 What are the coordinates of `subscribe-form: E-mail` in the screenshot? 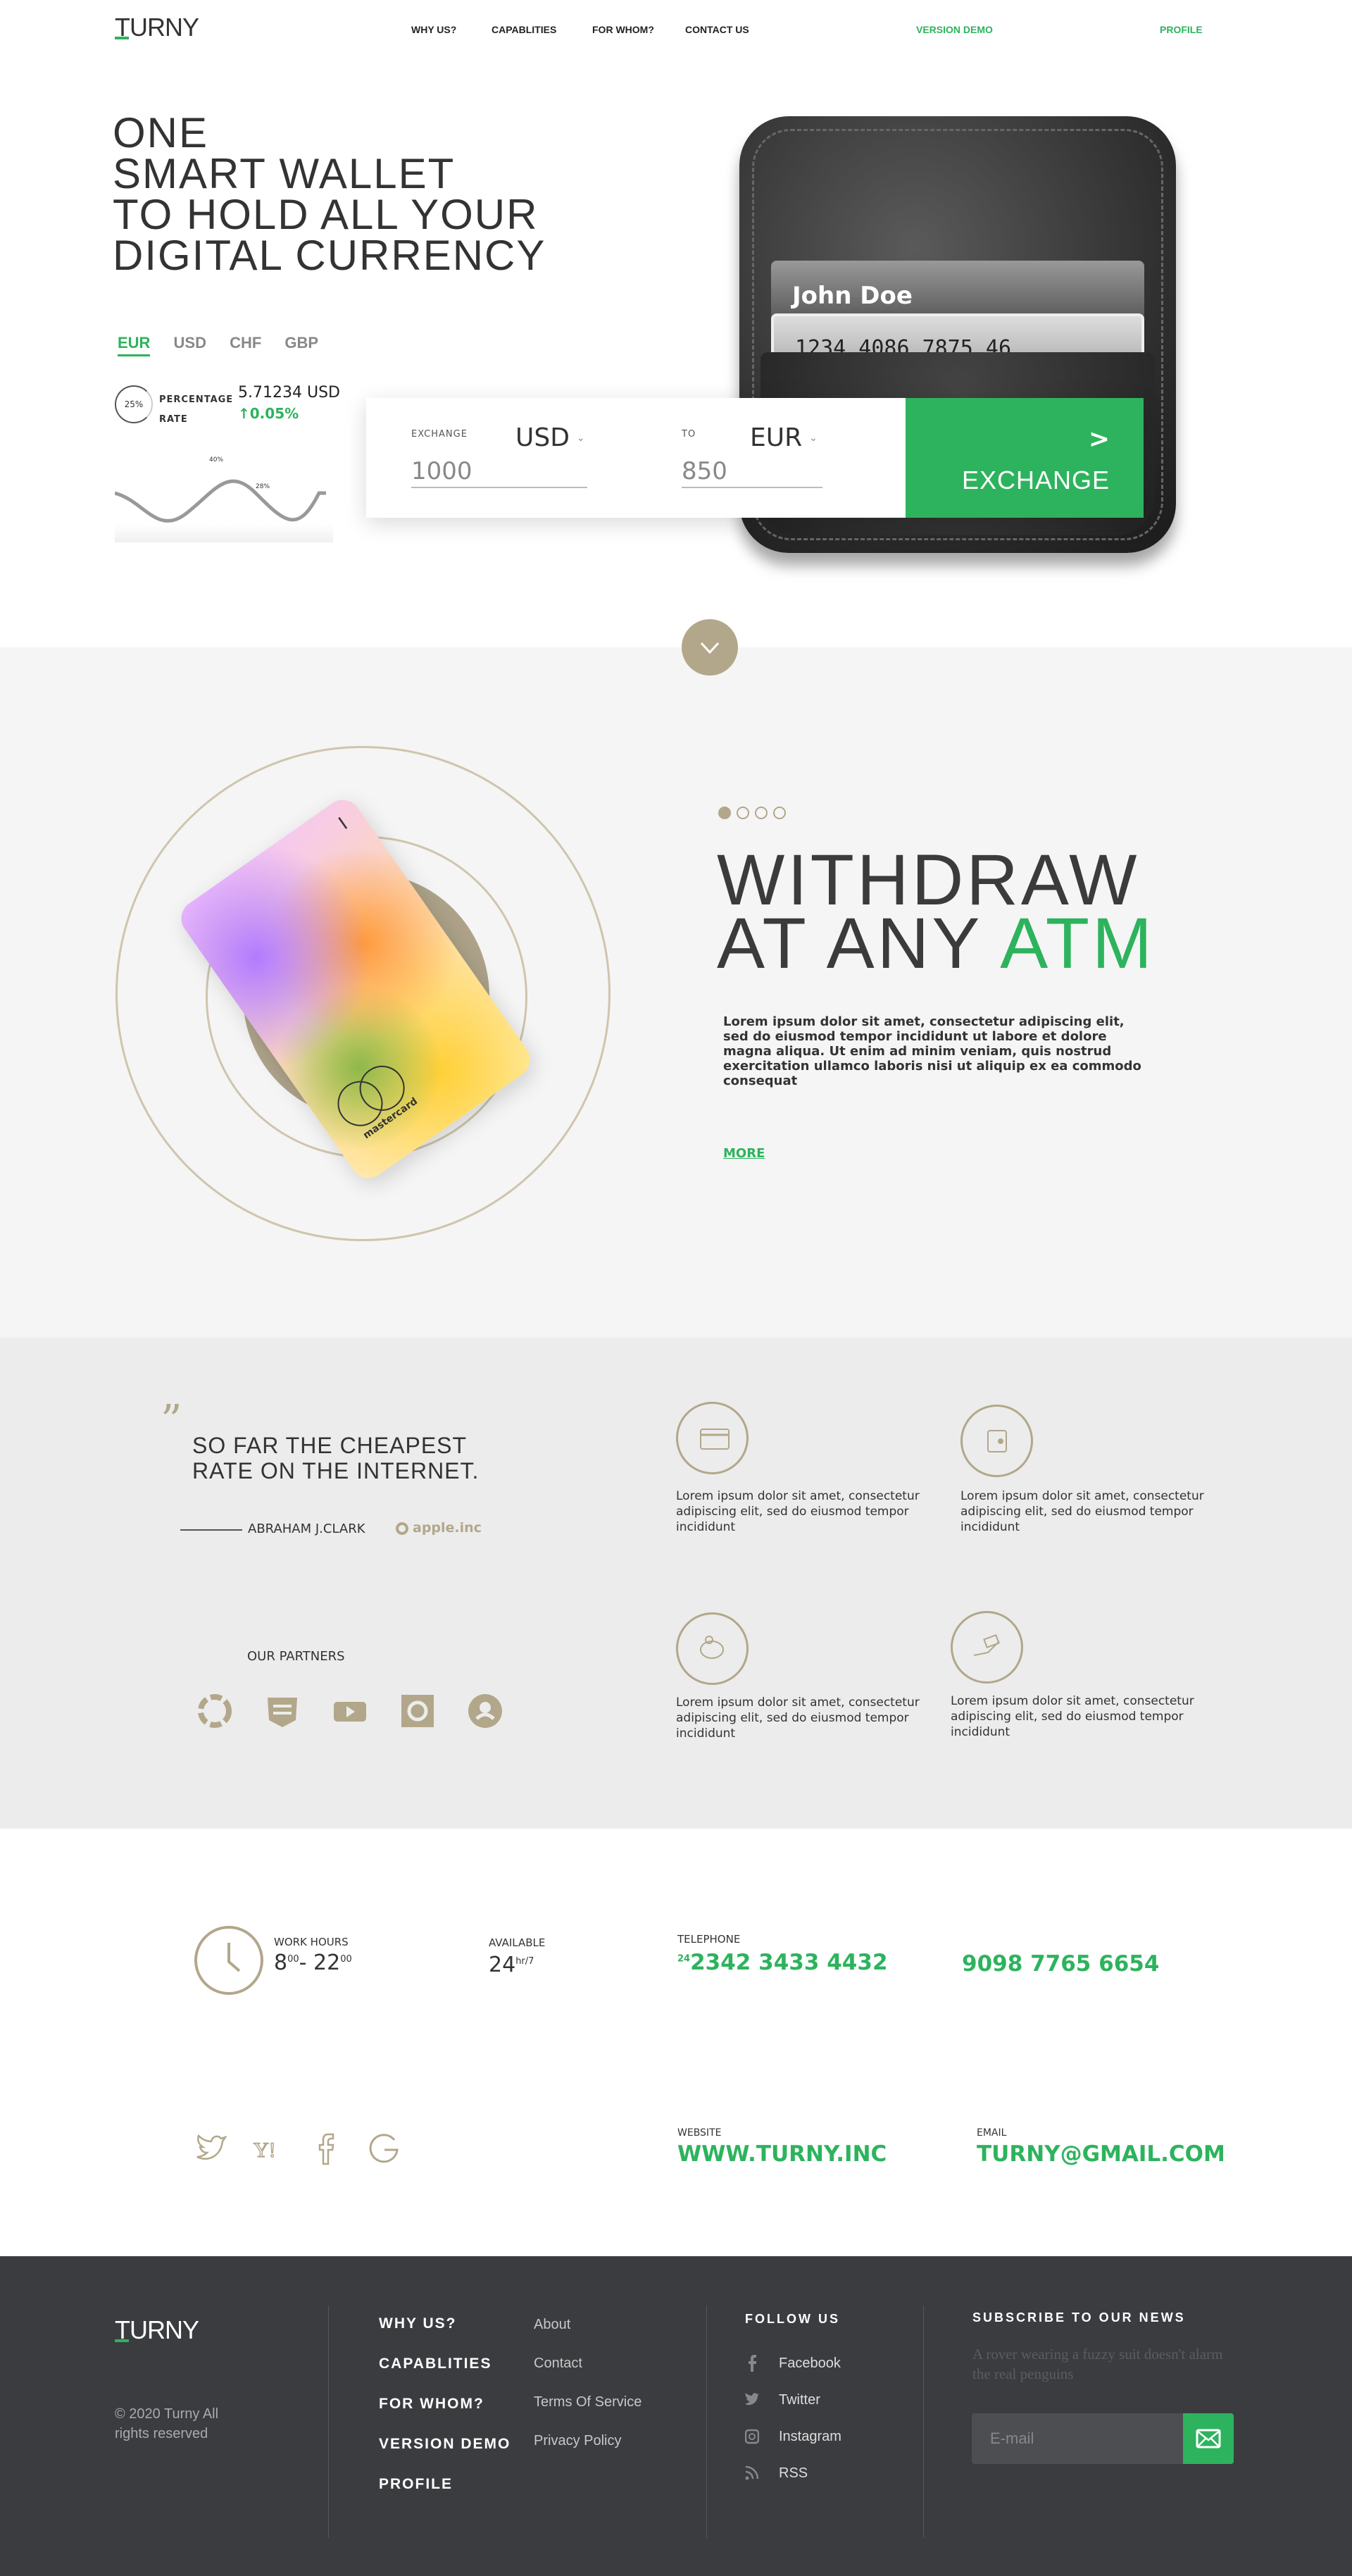 It's located at (1103, 2438).